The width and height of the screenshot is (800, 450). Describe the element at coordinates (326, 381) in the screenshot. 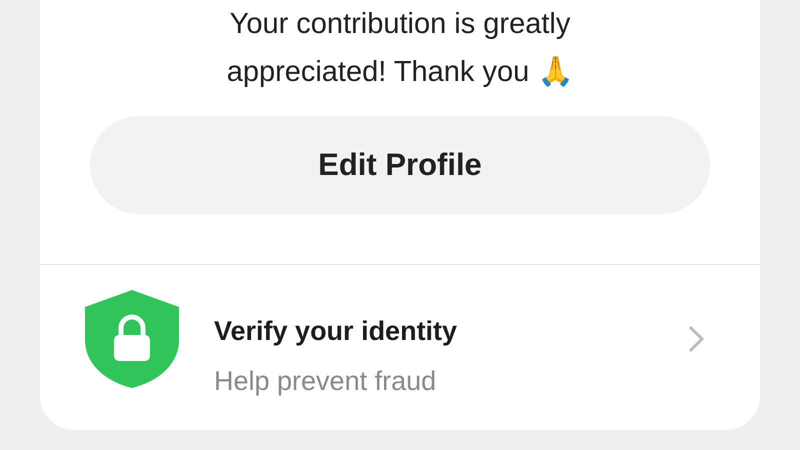

I see `verify-subtitle: Help prevent fraud` at that location.